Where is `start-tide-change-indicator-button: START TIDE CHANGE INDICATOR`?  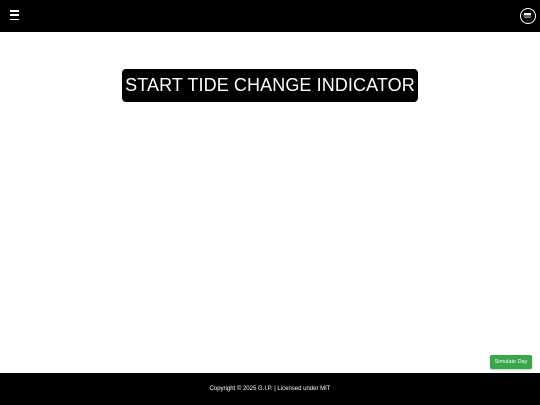 start-tide-change-indicator-button: START TIDE CHANGE INDICATOR is located at coordinates (270, 85).